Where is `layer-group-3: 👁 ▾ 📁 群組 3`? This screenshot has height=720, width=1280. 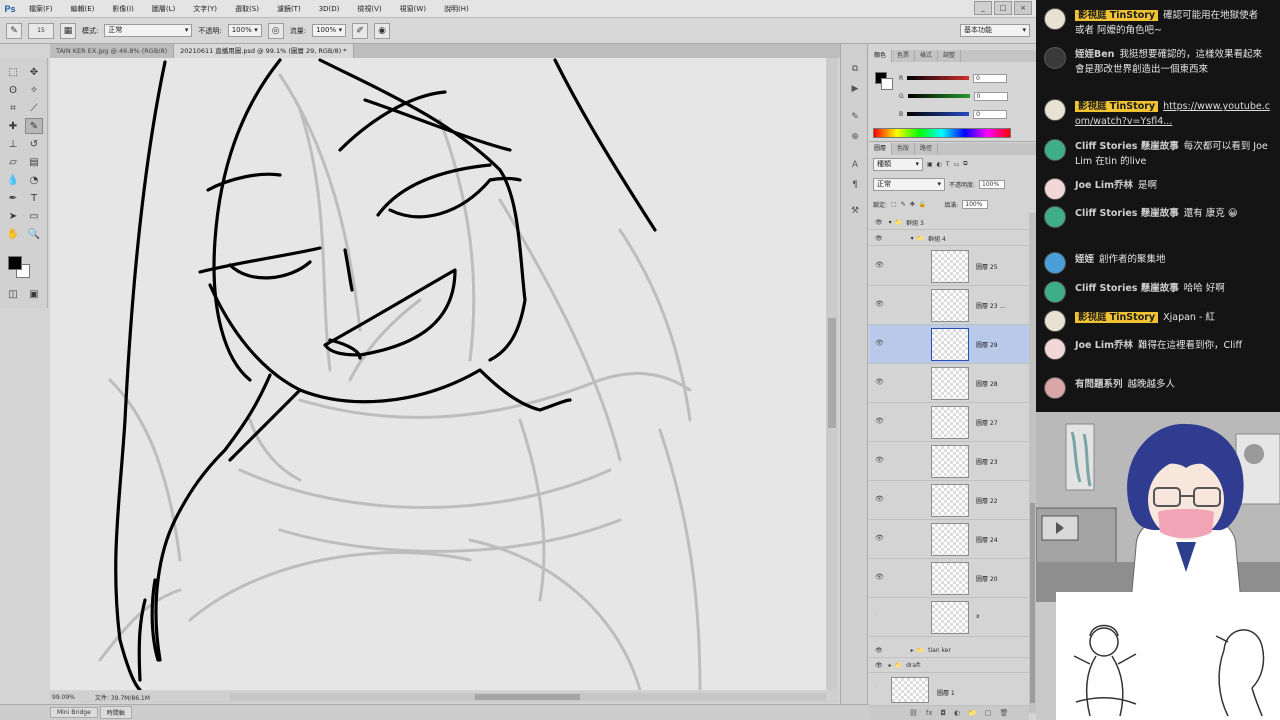
layer-group-3: 👁 ▾ 📁 群組 3 is located at coordinates (949, 223).